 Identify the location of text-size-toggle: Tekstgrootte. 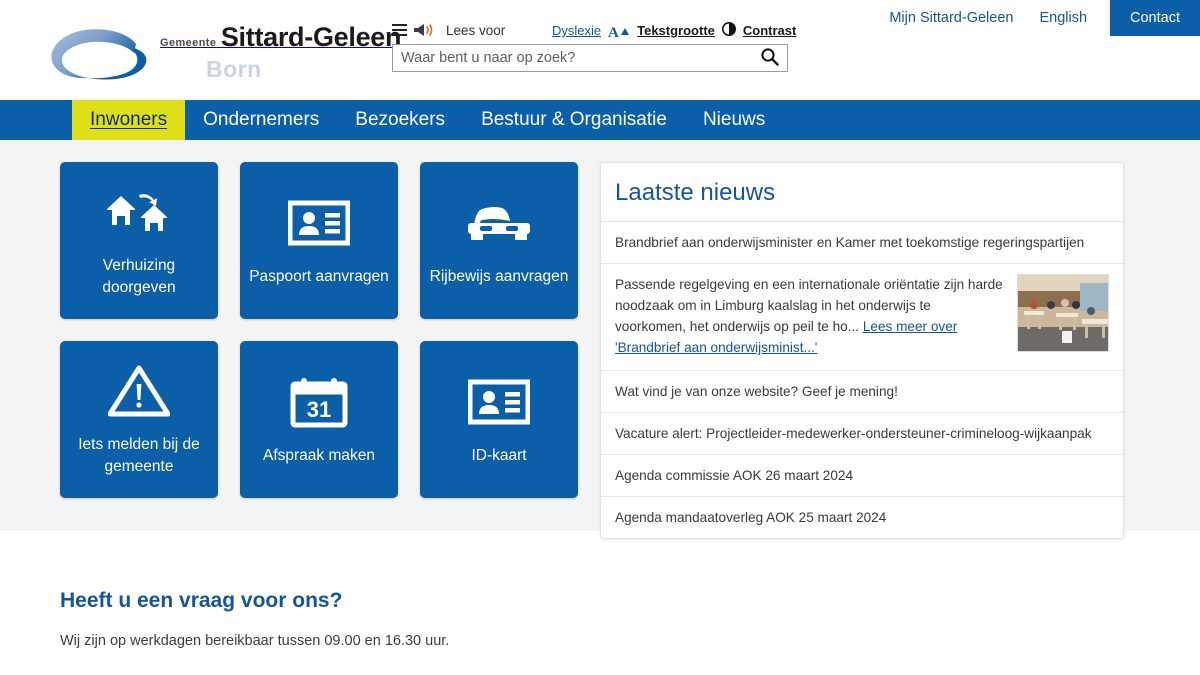
(676, 30).